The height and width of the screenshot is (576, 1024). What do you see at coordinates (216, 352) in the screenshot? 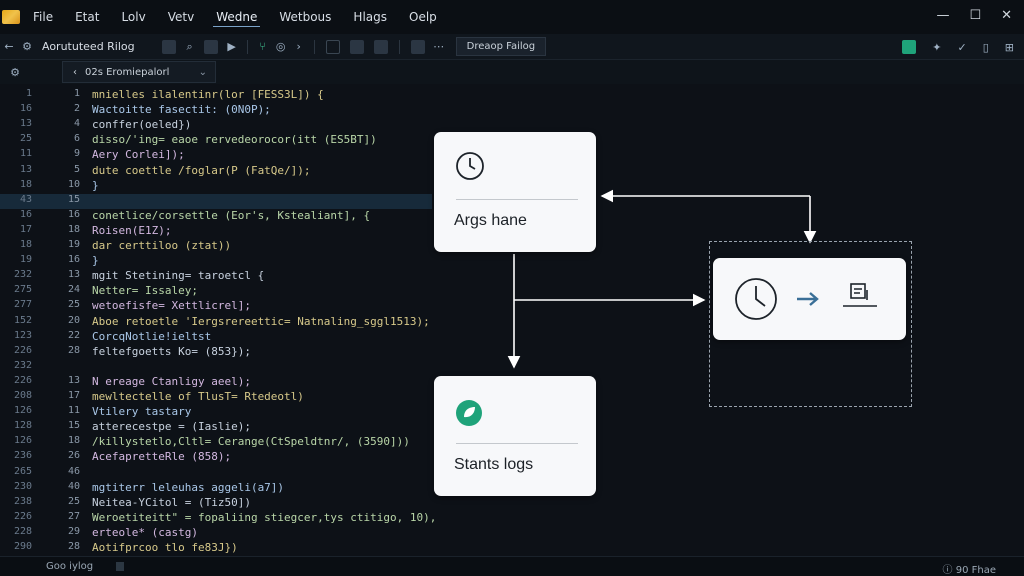
I see `code-line: 226 28 feltefgoetts Ko= (853});` at bounding box center [216, 352].